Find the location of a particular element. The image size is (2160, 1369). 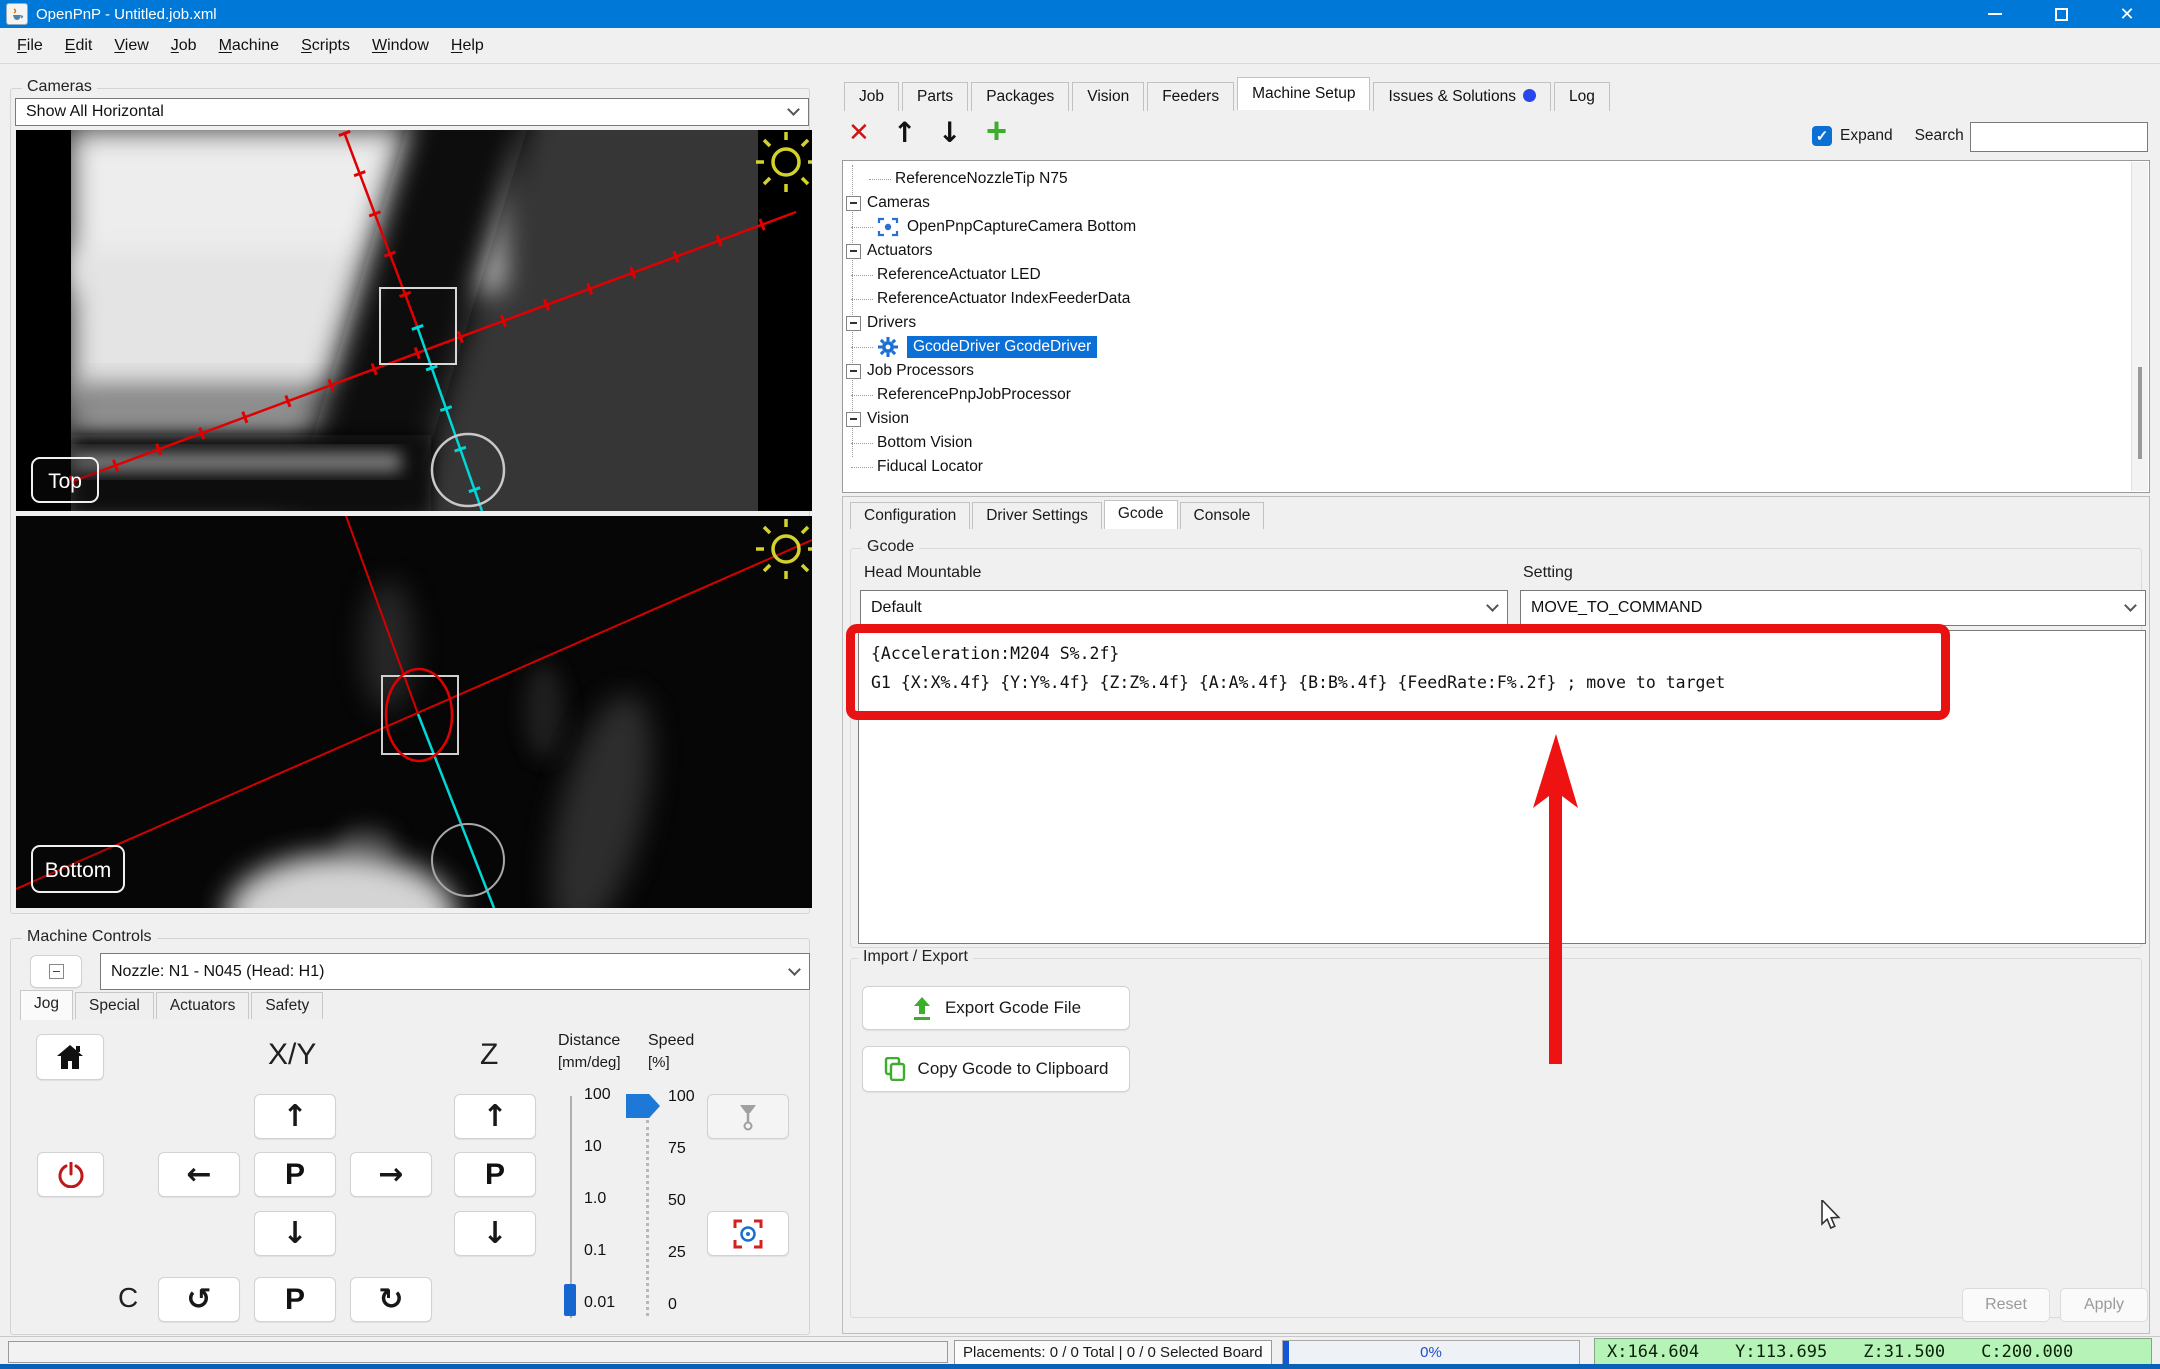

coord-c: C:200.000 is located at coordinates (2027, 1351).